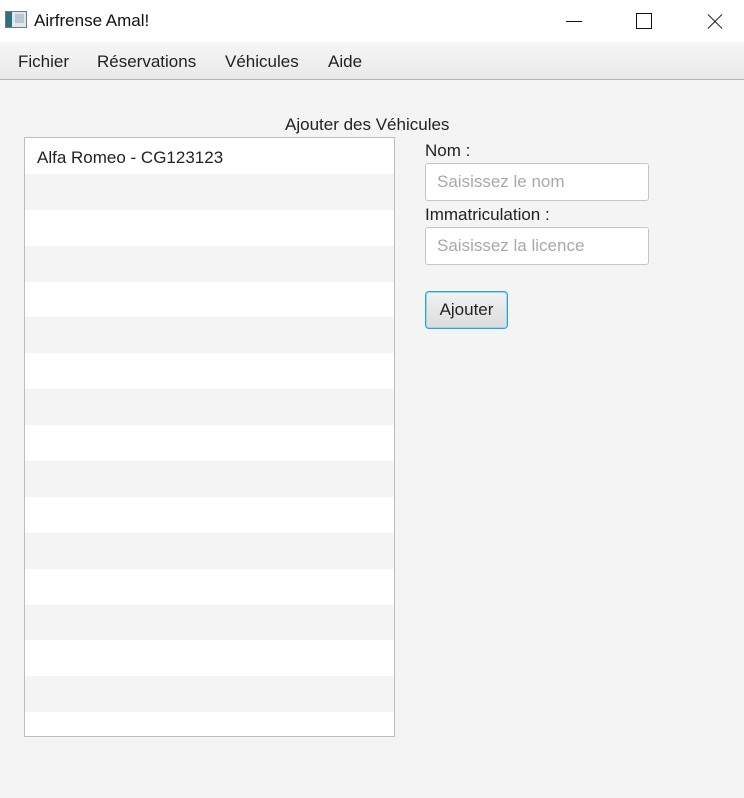 This screenshot has width=744, height=798. What do you see at coordinates (372, 21) in the screenshot?
I see `title-bar: Airfrense Amal!` at bounding box center [372, 21].